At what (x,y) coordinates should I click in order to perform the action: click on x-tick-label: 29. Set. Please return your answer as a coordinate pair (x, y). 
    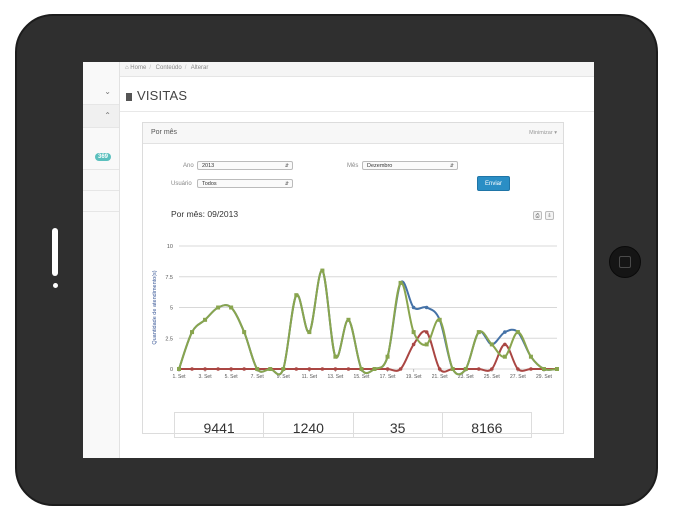
    Looking at the image, I should click on (544, 377).